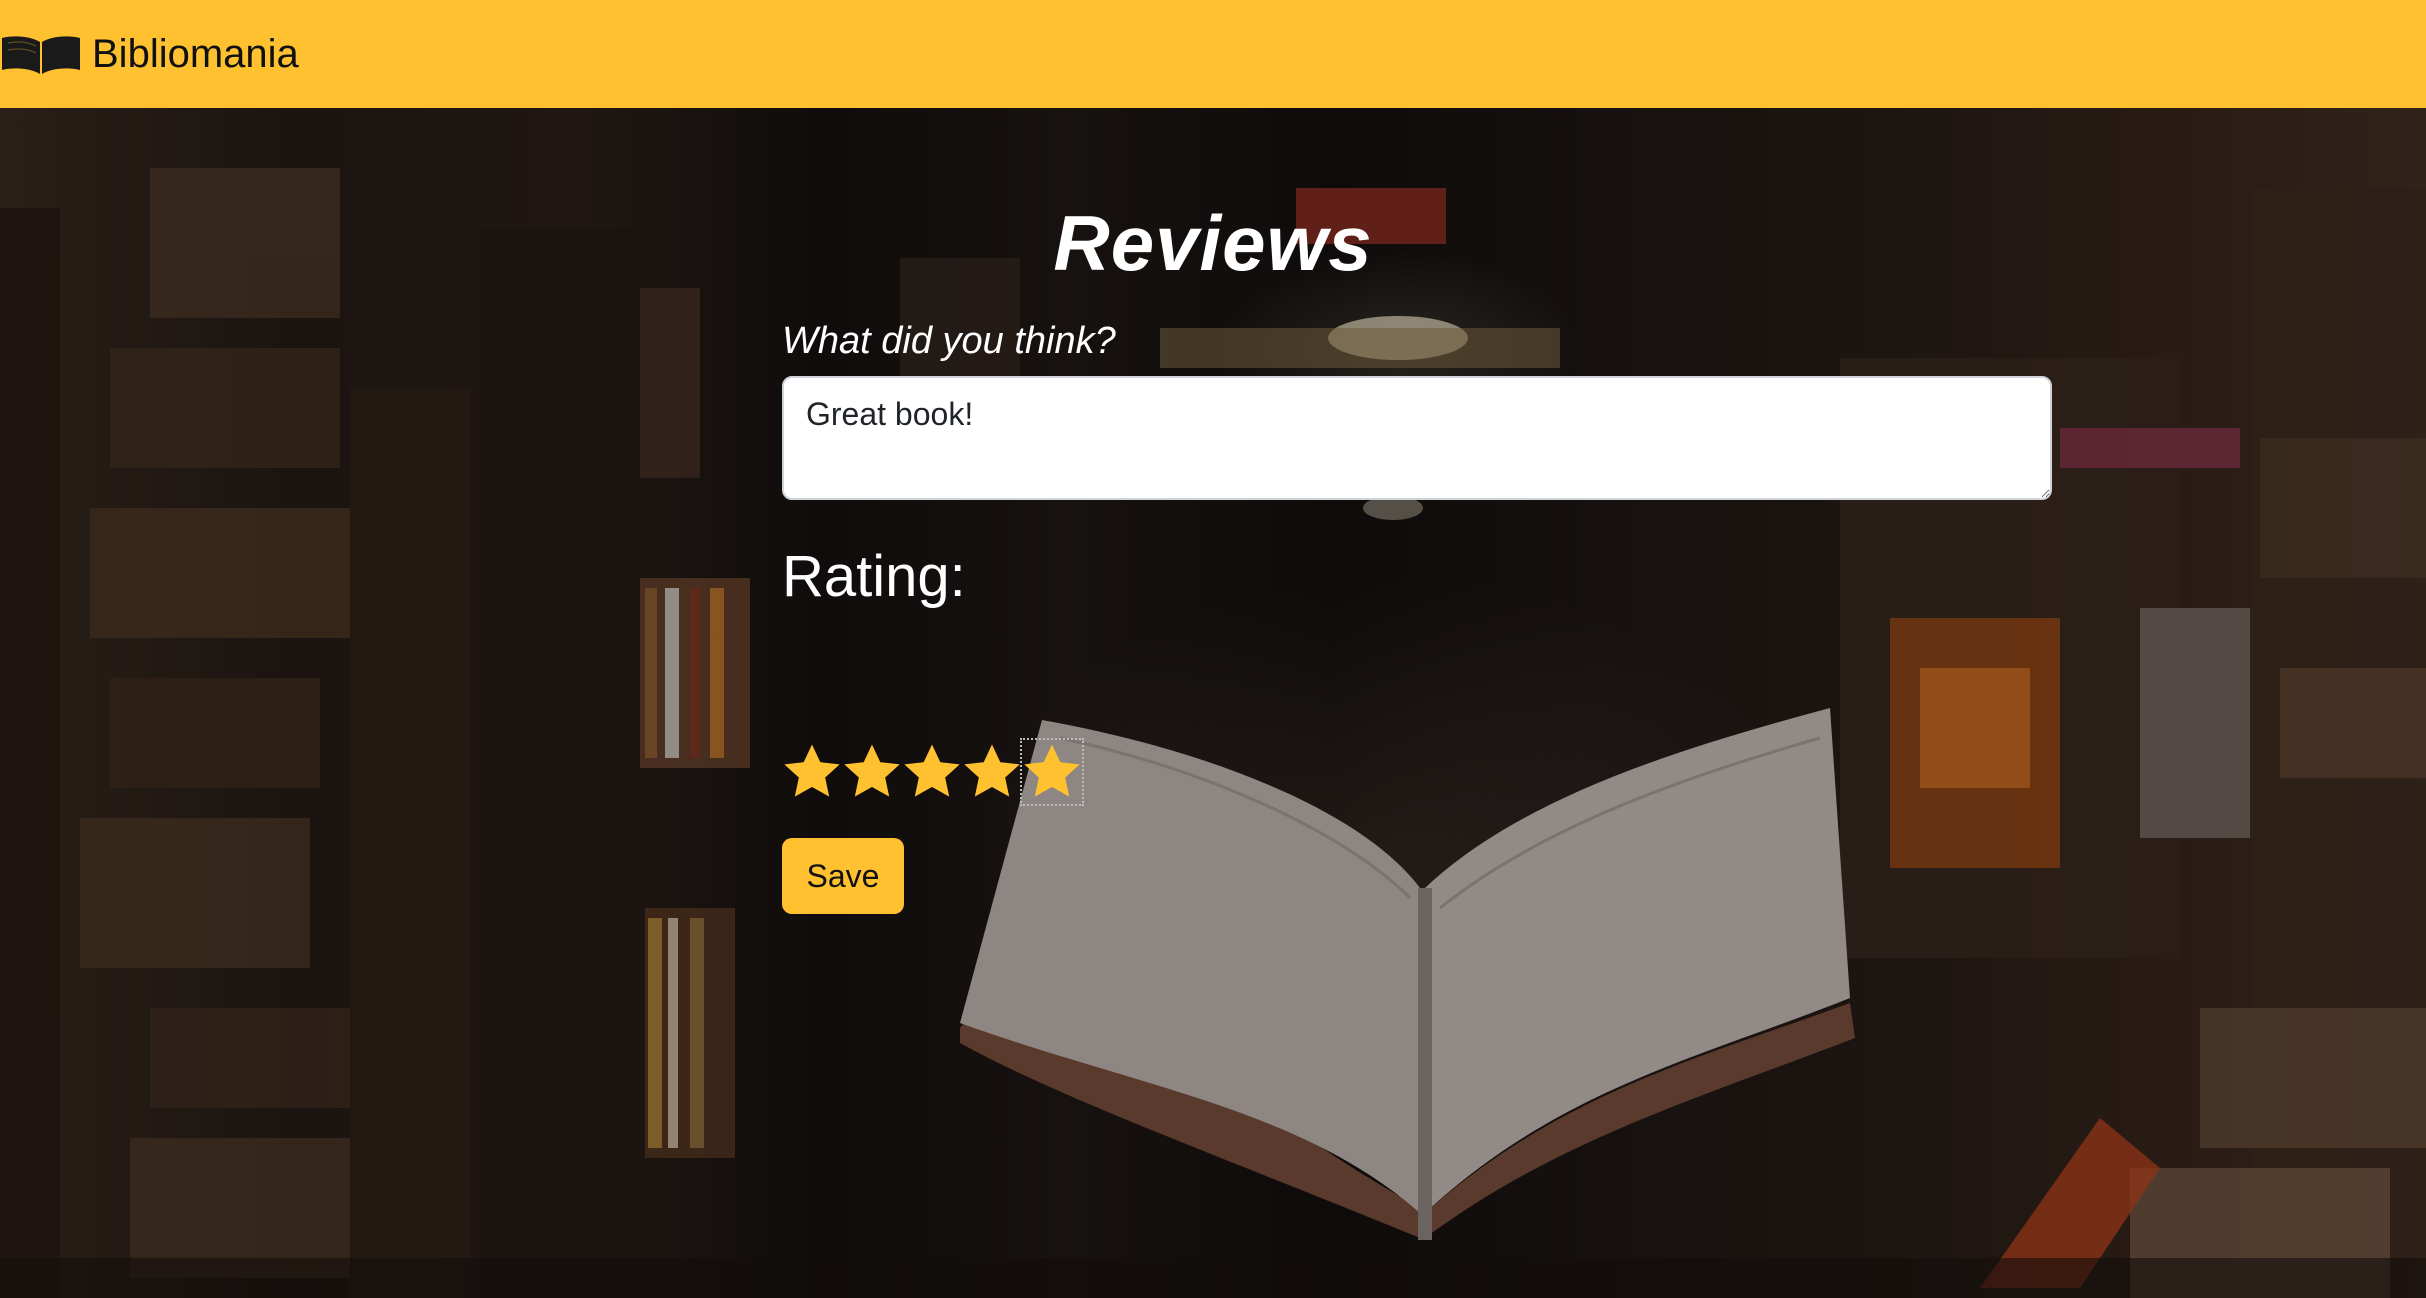 The width and height of the screenshot is (2426, 1298). I want to click on brand-link: Bibliomania, so click(149, 54).